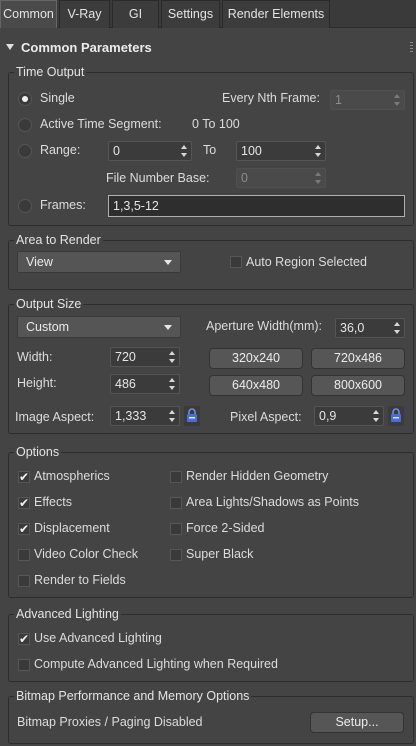  What do you see at coordinates (176, 477) in the screenshot?
I see `render-hidden-geometry-checkbox` at bounding box center [176, 477].